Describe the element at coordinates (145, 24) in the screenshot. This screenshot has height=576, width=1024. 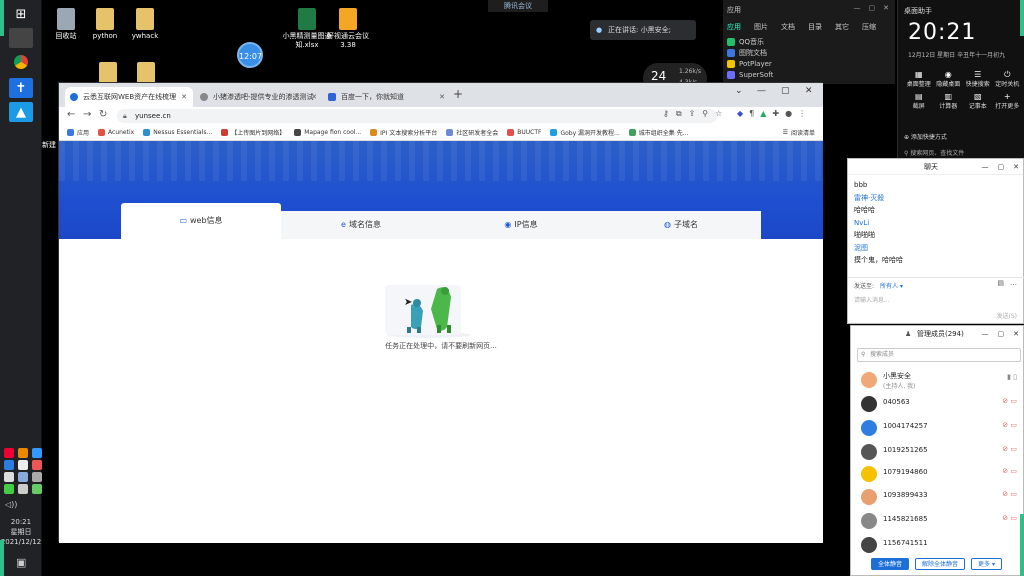
I see `ywhack-folder-icon: ywhack` at that location.